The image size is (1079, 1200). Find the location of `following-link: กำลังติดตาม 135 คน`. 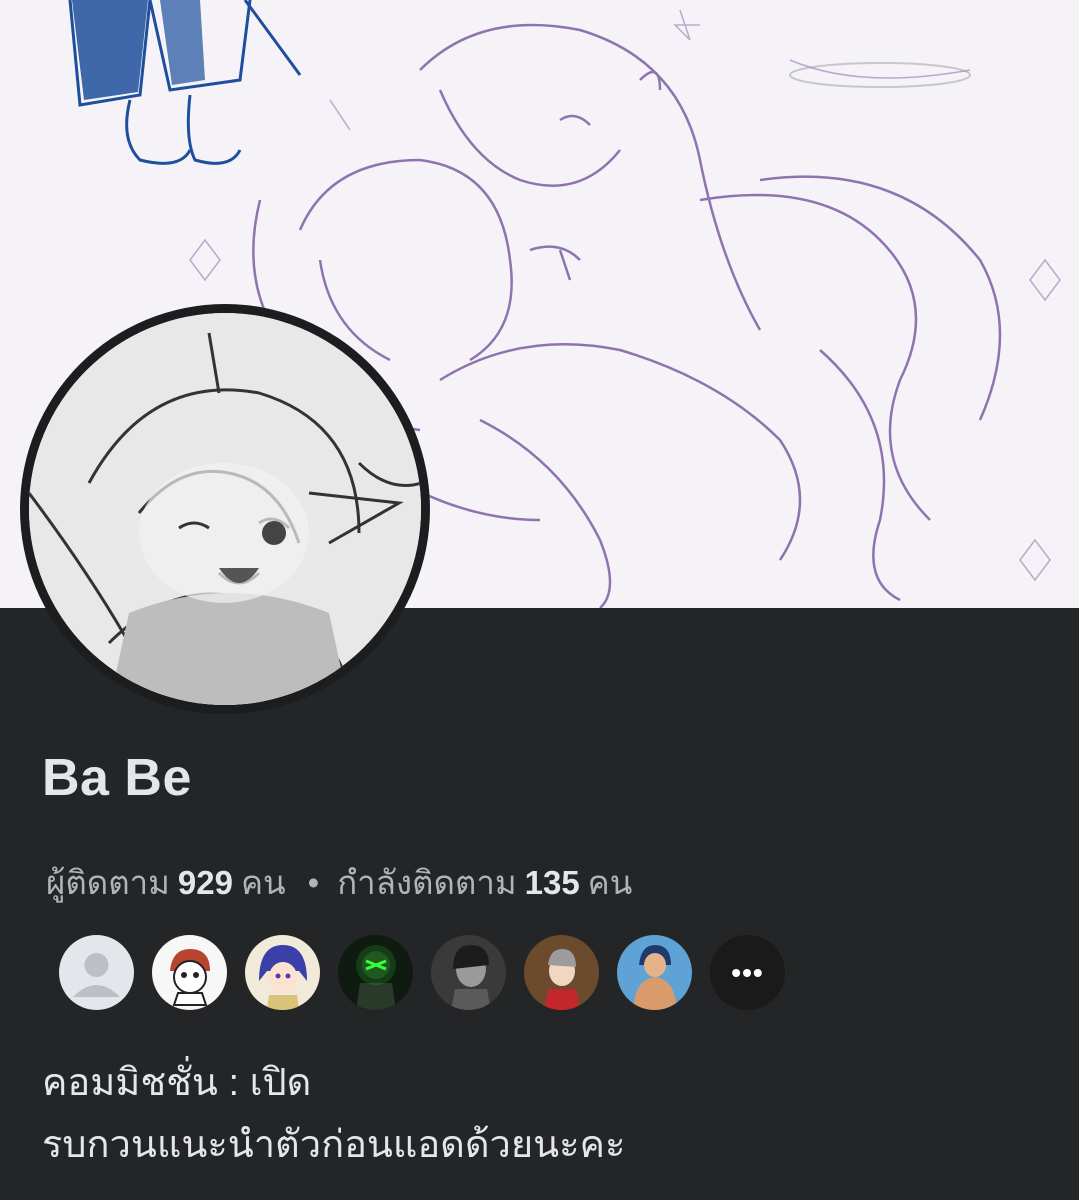

following-link: กำลังติดตาม 135 คน is located at coordinates (484, 882).